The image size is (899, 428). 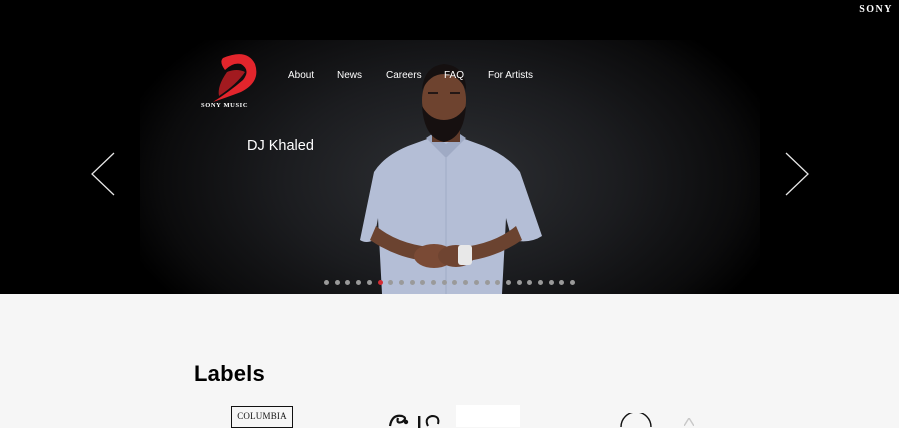 I want to click on labels-heading: Labels, so click(x=229, y=373).